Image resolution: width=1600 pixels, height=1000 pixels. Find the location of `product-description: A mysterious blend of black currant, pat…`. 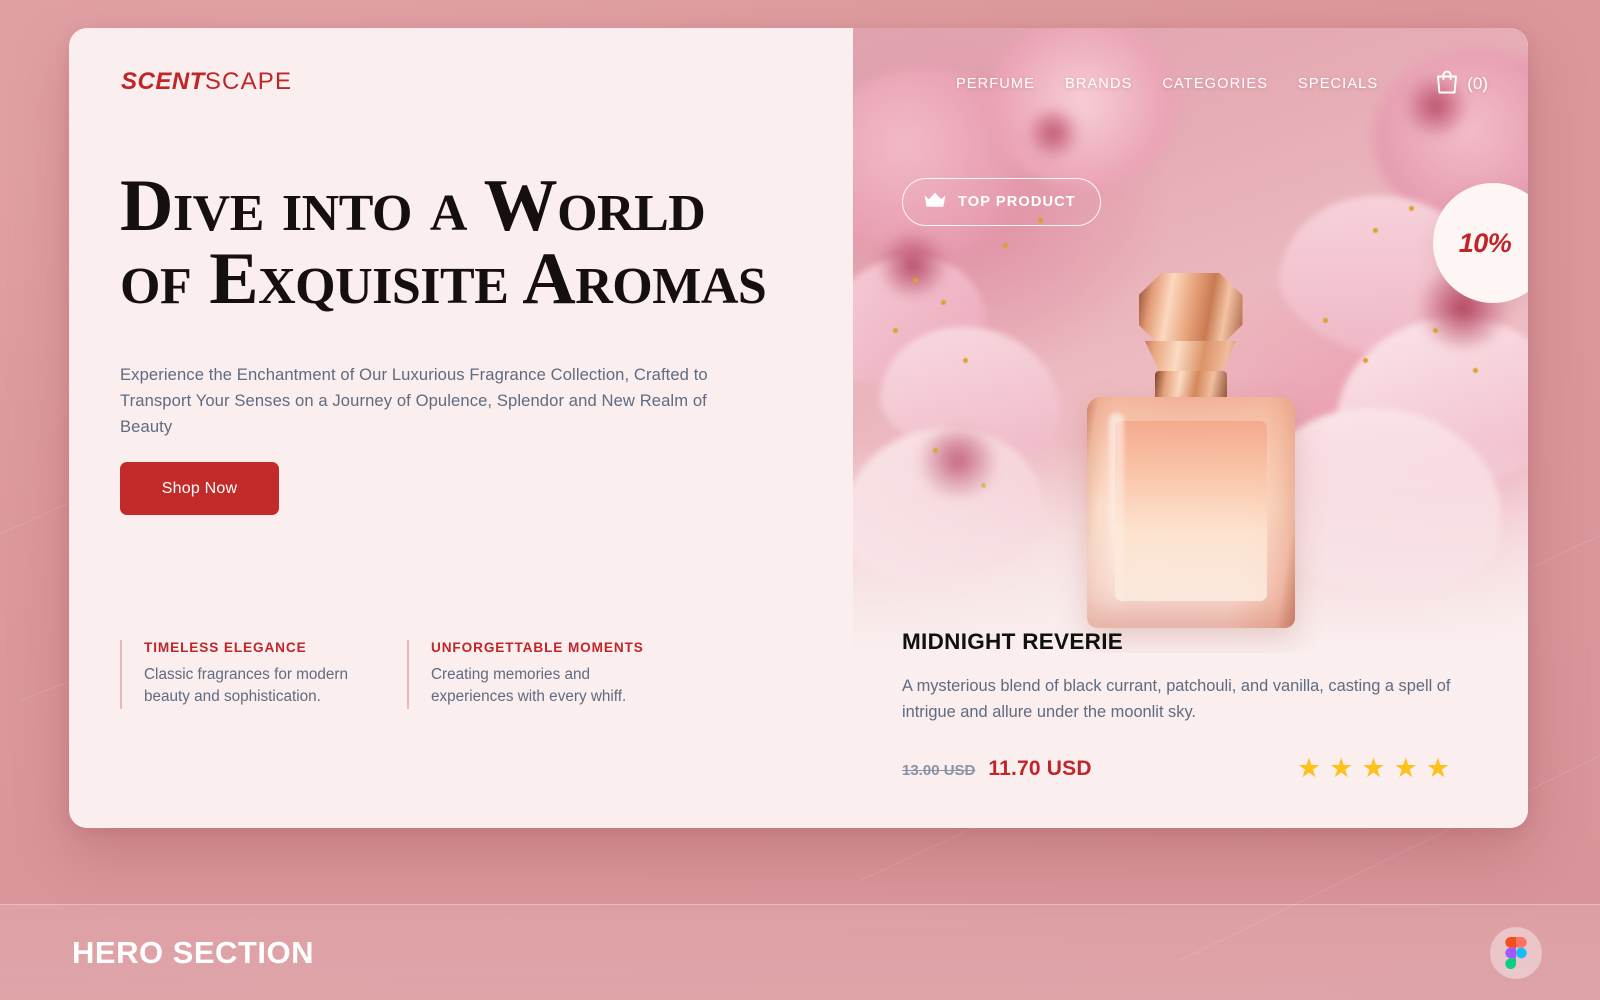

product-description: A mysterious blend of black currant, pat… is located at coordinates (1176, 699).